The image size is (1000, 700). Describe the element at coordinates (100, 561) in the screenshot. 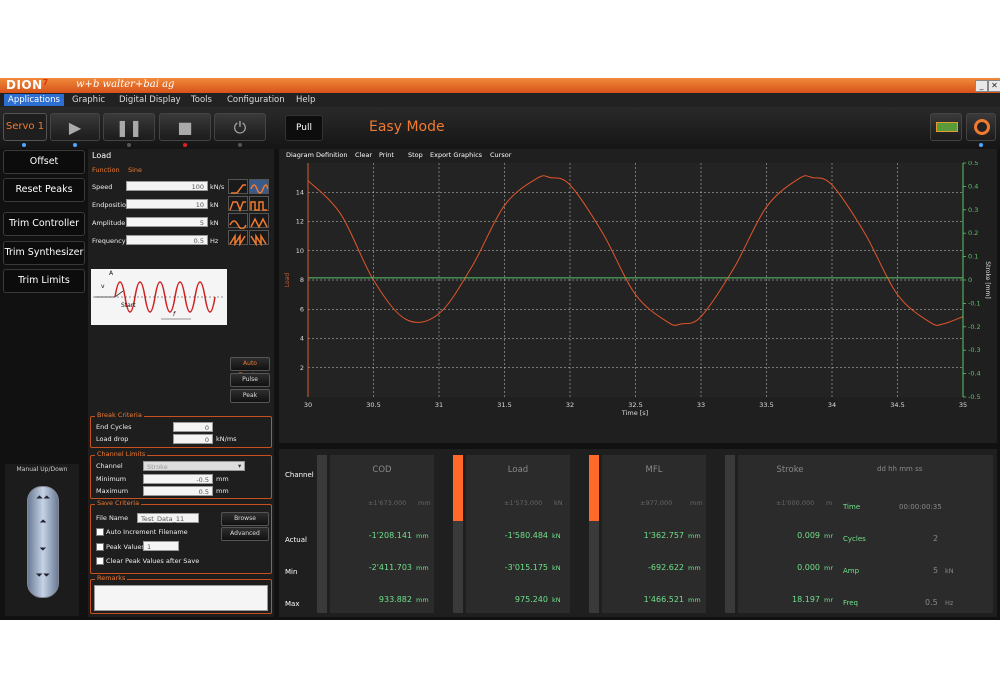

I see `clear-peaks-checkbox` at that location.